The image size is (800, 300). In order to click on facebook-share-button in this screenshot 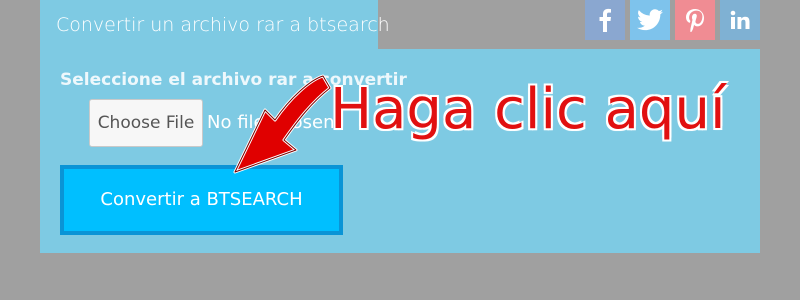, I will do `click(605, 20)`.